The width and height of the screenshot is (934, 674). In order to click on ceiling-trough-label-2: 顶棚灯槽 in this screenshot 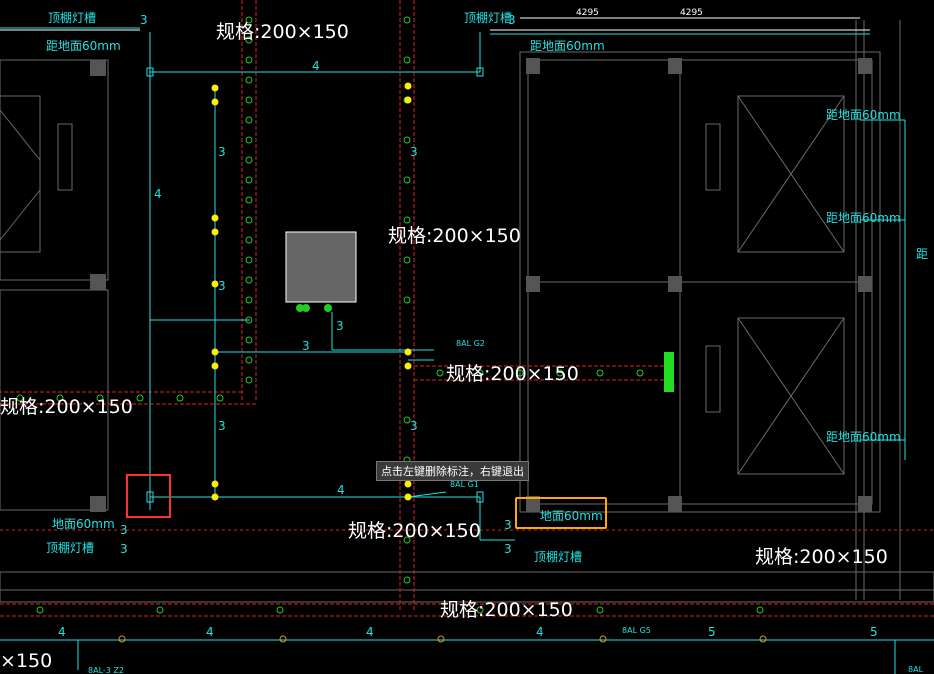, I will do `click(488, 17)`.